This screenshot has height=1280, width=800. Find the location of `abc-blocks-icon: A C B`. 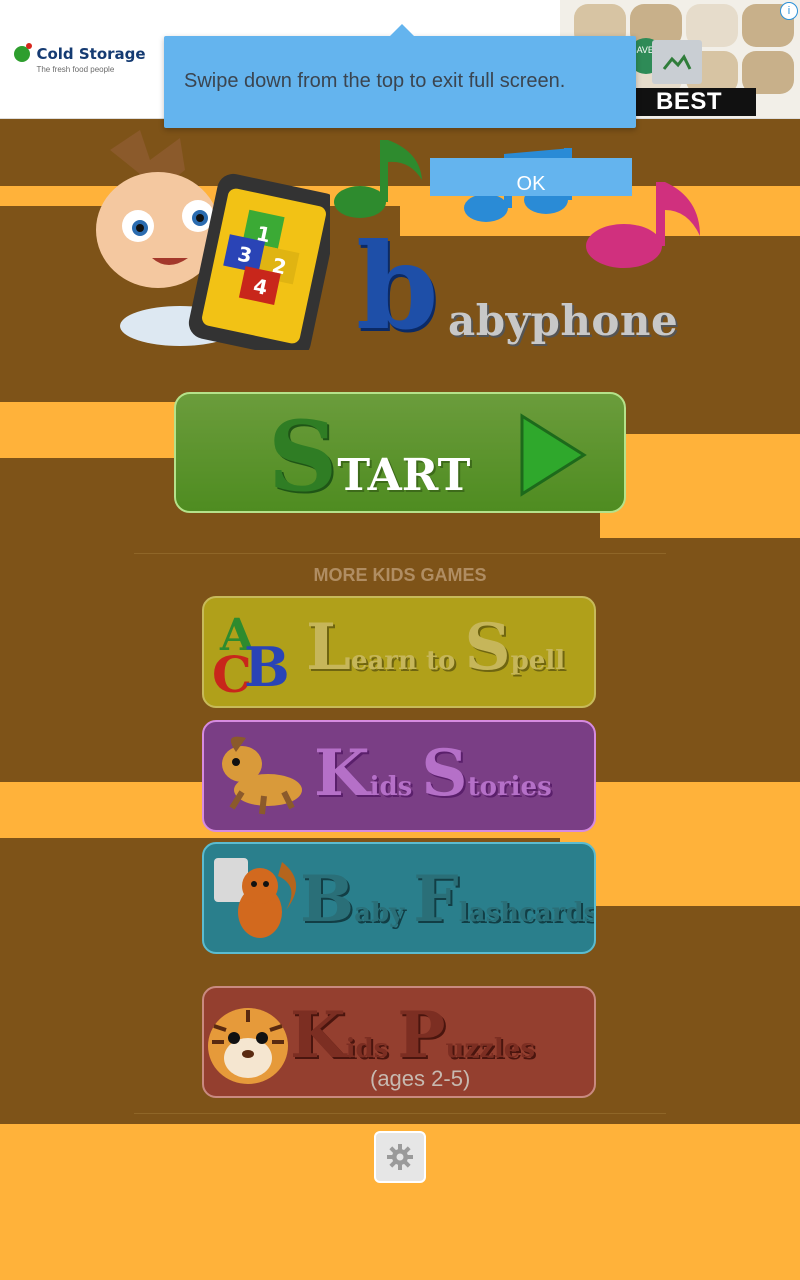

abc-blocks-icon: A C B is located at coordinates (251, 655).